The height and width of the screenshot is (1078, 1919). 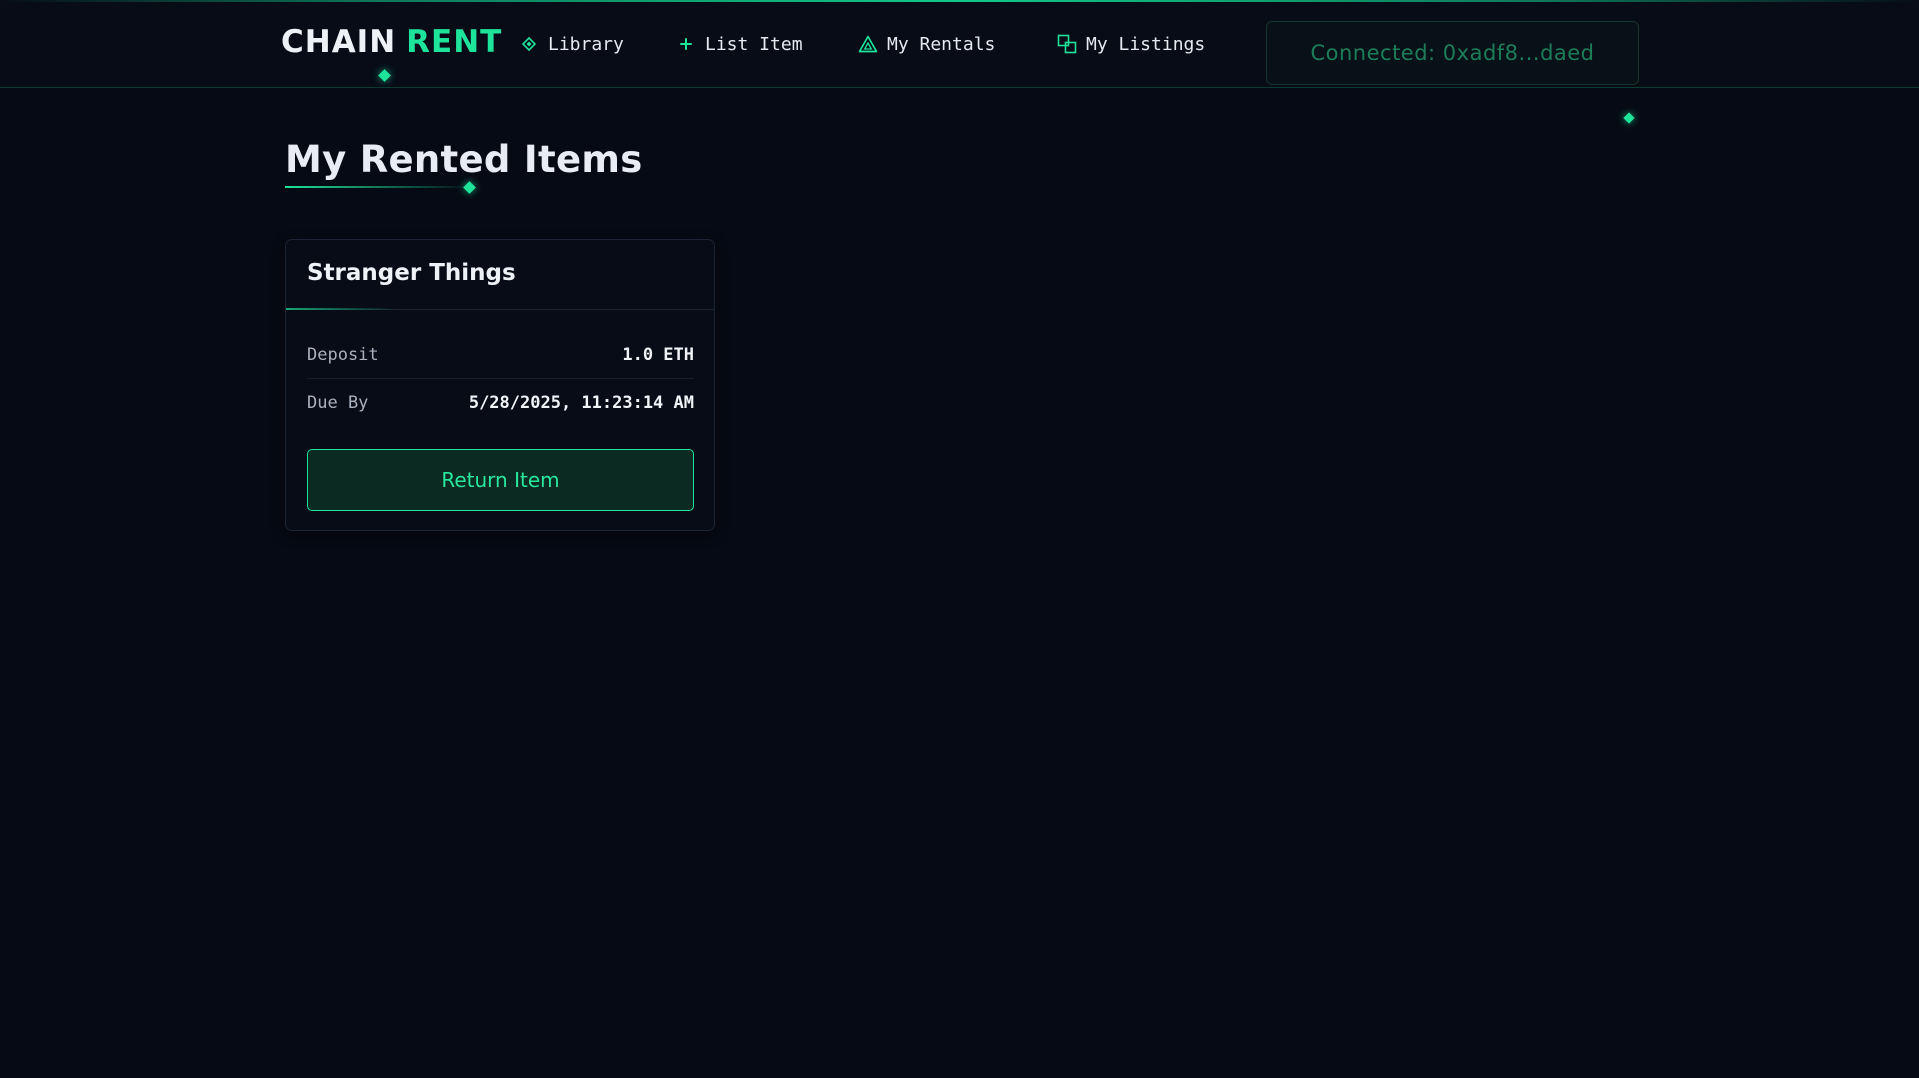 What do you see at coordinates (941, 44) in the screenshot?
I see `nav-my-rentals-label: My Rentals` at bounding box center [941, 44].